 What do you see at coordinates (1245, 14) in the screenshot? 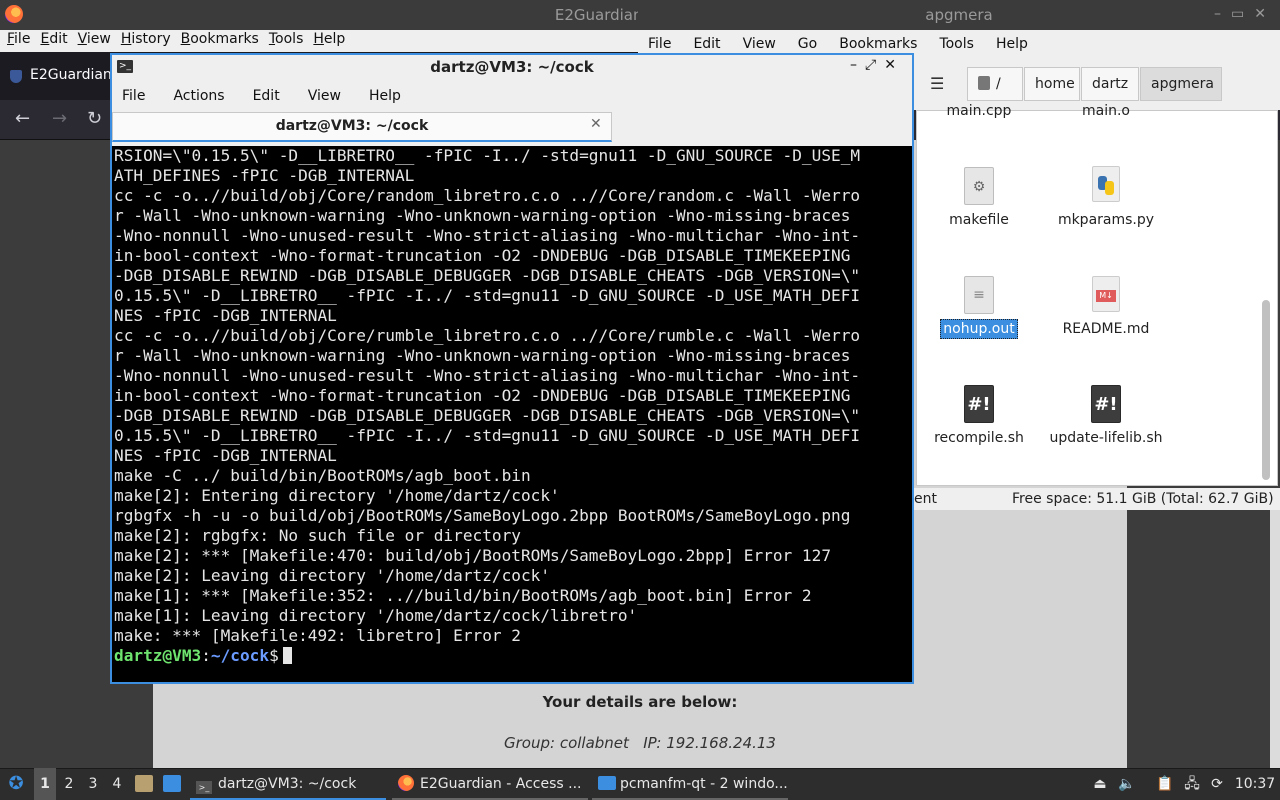
I see `file-manager-window-controls: –▭✕` at bounding box center [1245, 14].